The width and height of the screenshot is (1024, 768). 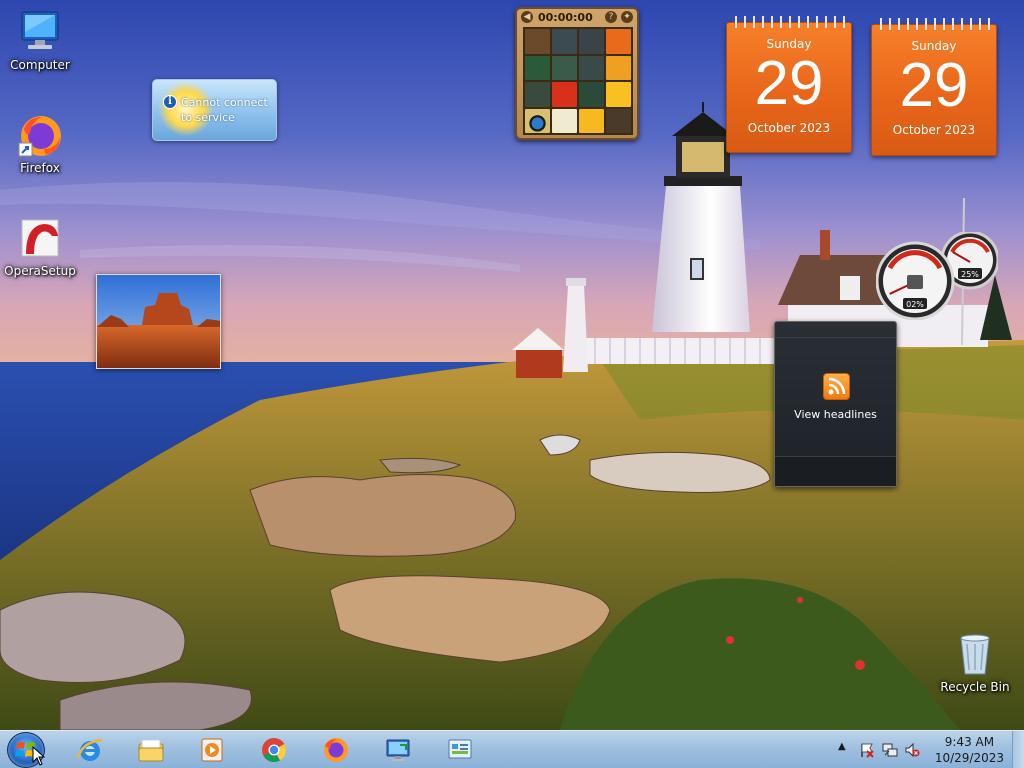 I want to click on mouse-cursor-icon, so click(x=39, y=756).